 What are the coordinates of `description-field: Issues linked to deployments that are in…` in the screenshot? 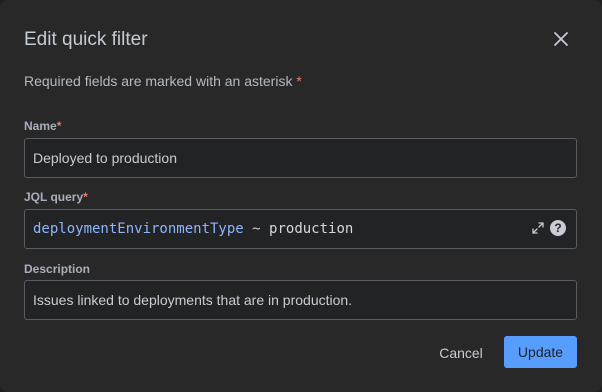 It's located at (300, 300).